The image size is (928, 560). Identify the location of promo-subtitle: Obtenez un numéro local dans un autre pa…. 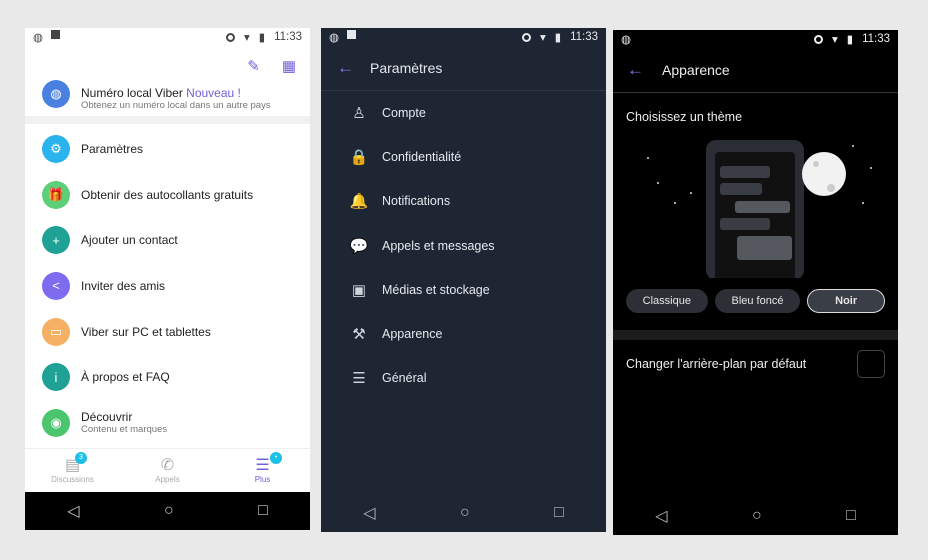
(176, 105).